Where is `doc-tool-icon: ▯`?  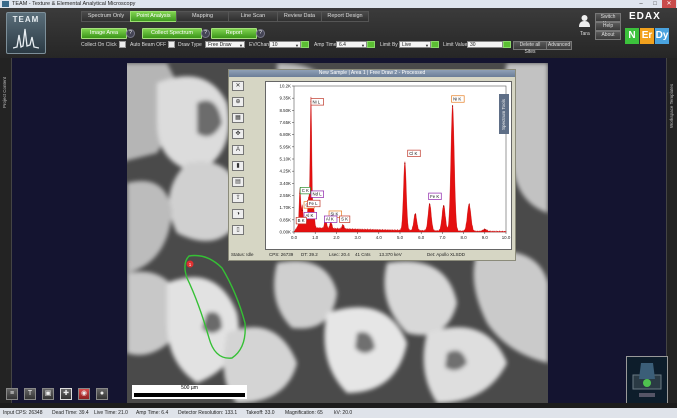 doc-tool-icon: ▯ is located at coordinates (238, 230).